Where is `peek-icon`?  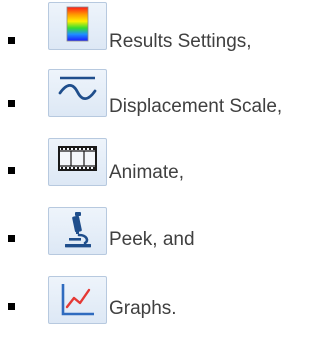 peek-icon is located at coordinates (77, 231).